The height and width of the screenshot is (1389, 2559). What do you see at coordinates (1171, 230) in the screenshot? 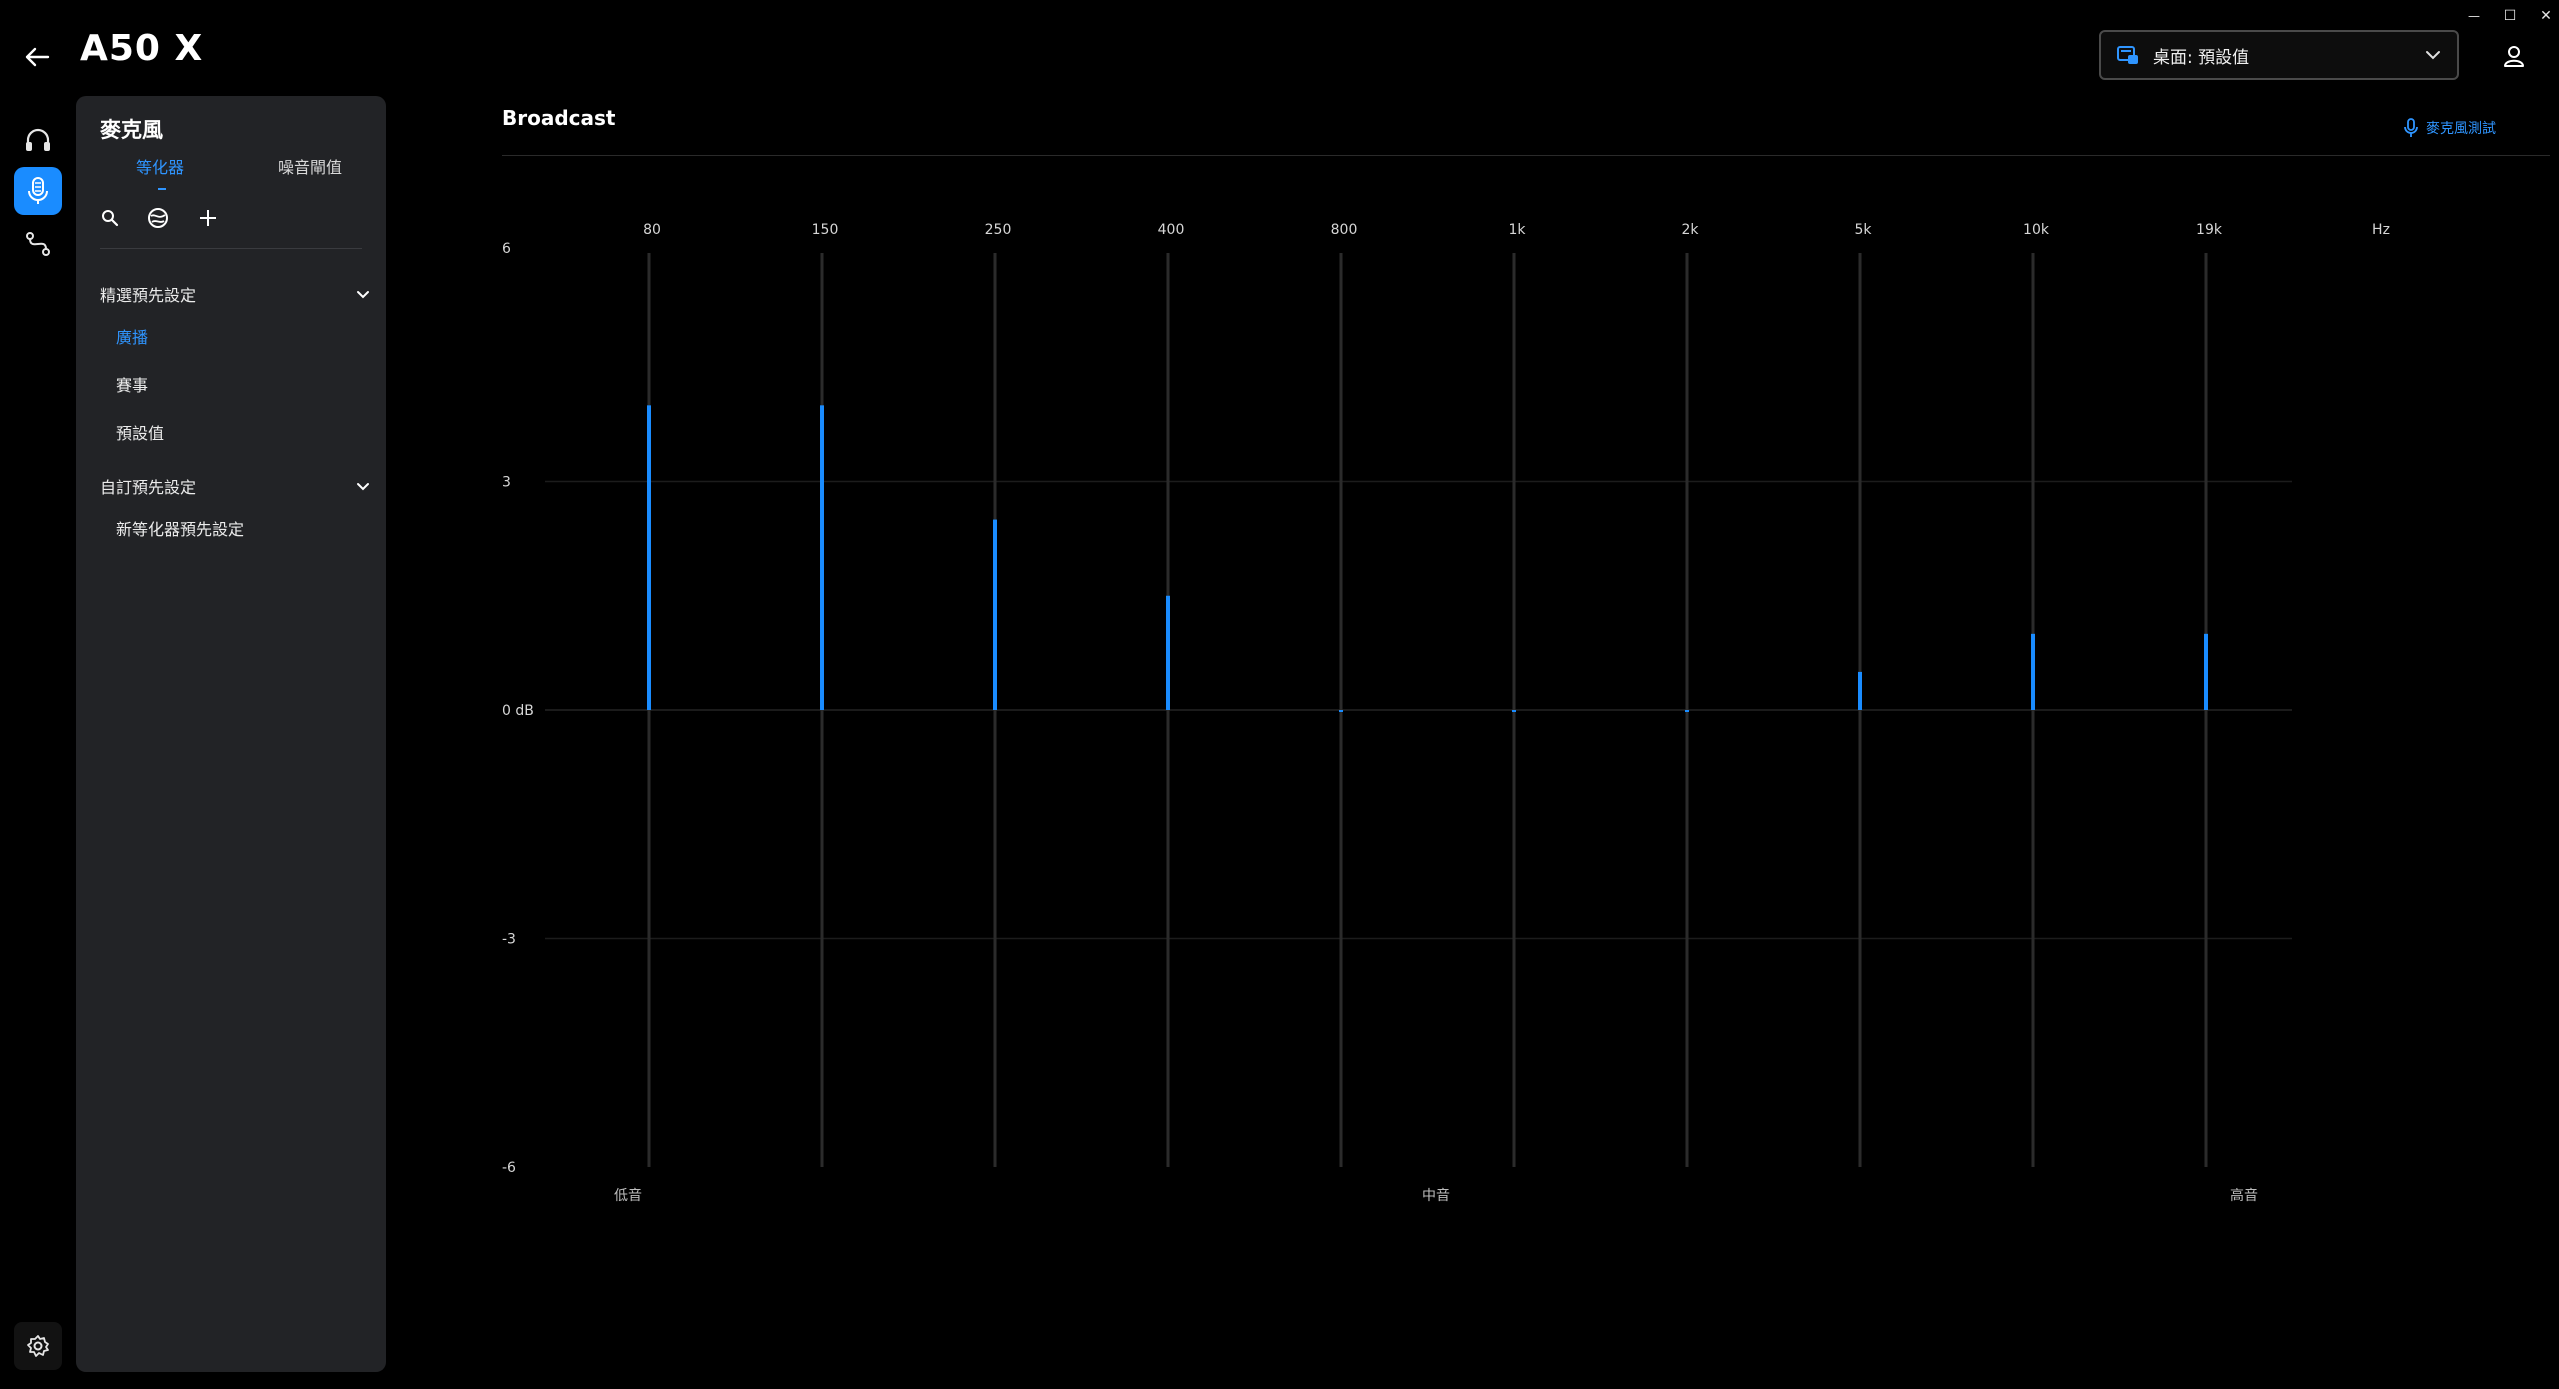
I see `frequency-label: 400` at bounding box center [1171, 230].